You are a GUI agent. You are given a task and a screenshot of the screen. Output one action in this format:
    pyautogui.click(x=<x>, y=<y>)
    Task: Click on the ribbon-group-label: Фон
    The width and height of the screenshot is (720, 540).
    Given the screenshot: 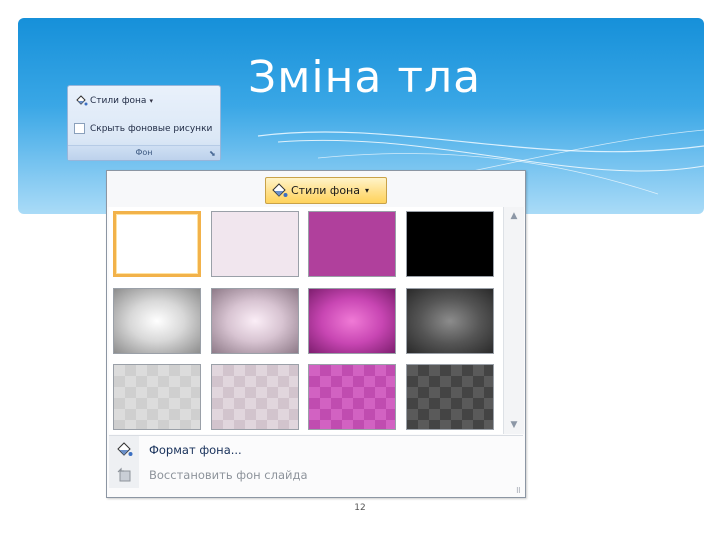 What is the action you would take?
    pyautogui.click(x=144, y=152)
    